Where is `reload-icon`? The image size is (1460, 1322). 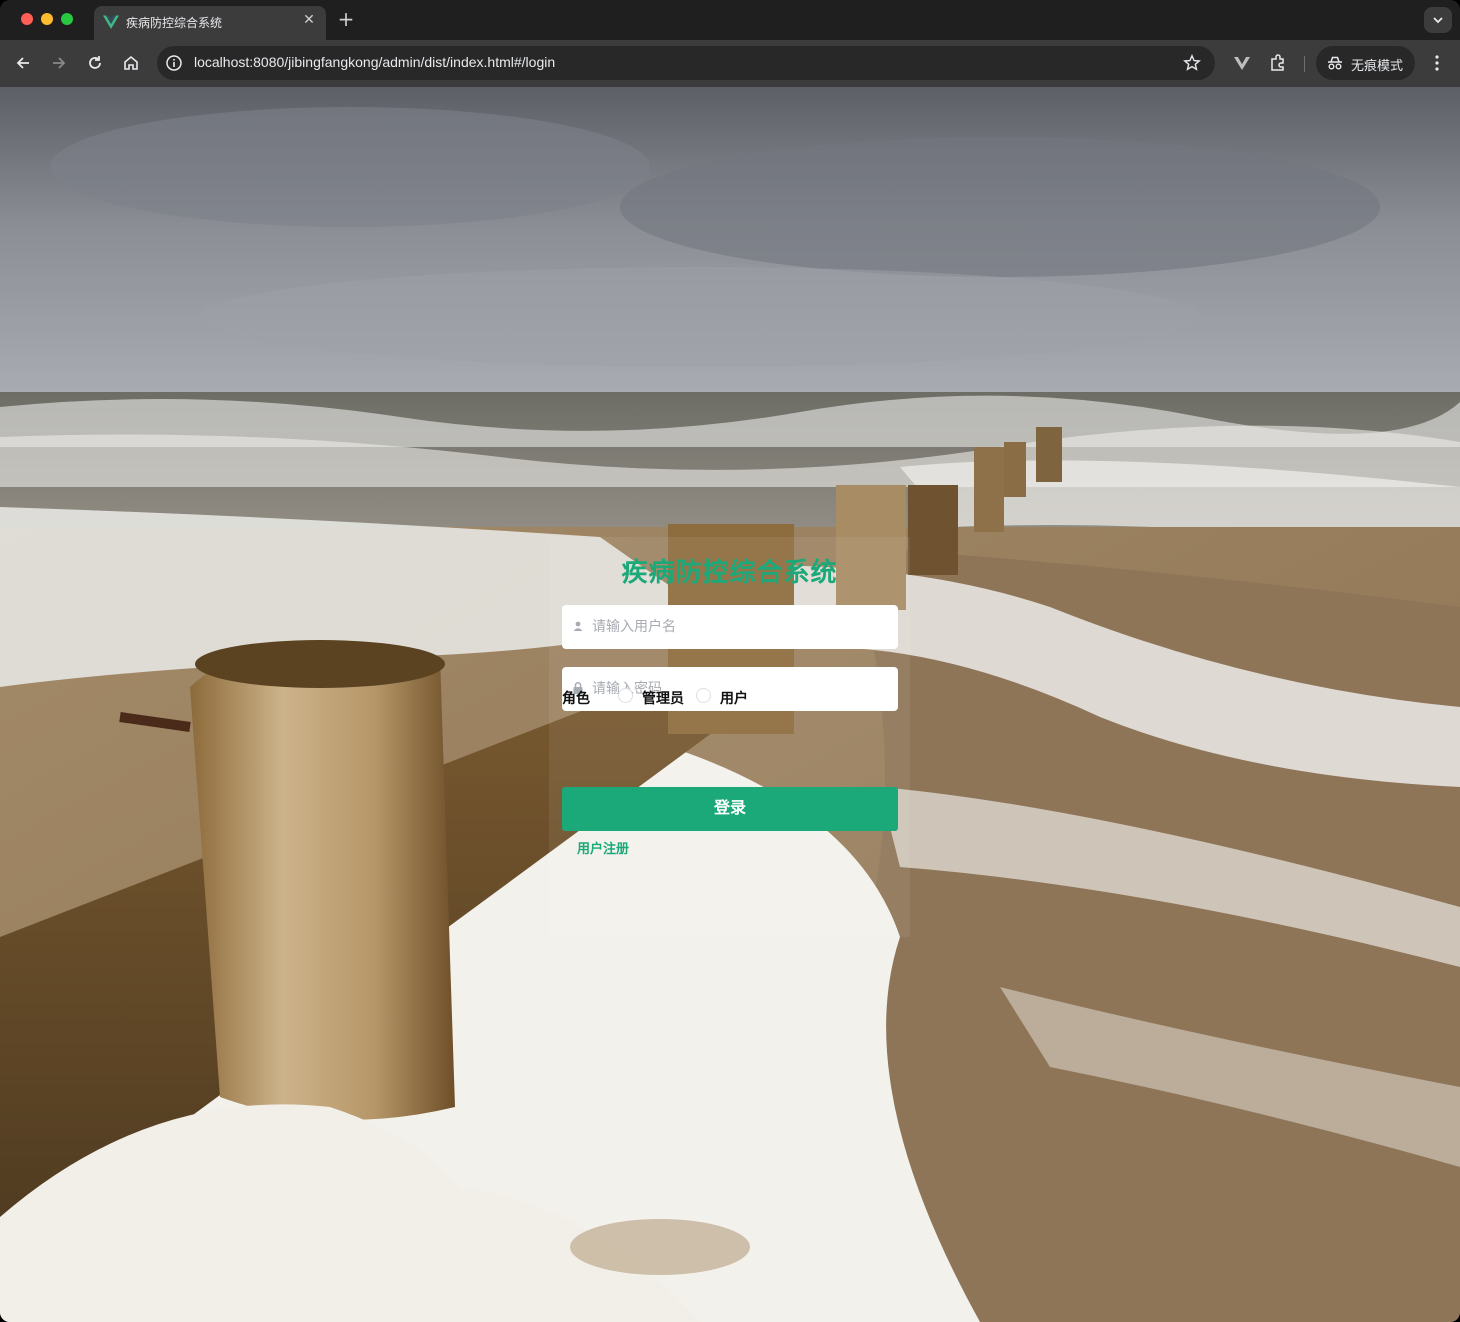 reload-icon is located at coordinates (95, 63).